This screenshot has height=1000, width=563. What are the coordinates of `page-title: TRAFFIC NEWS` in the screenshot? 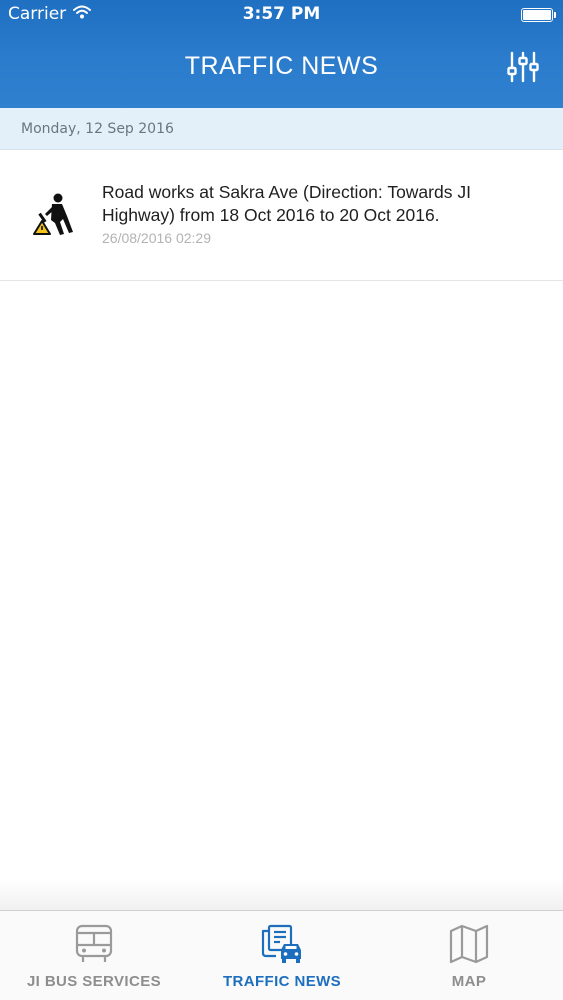 It's located at (281, 66).